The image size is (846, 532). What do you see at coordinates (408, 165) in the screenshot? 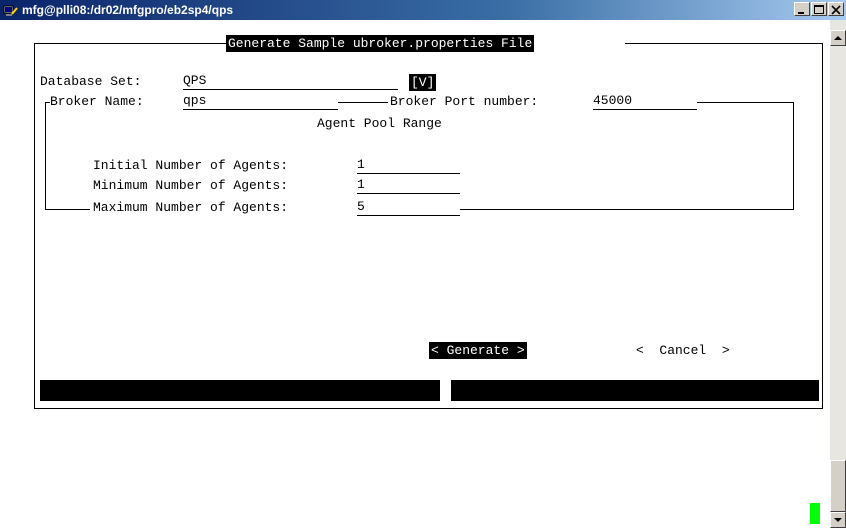
I see `initial-agents-field: 1` at bounding box center [408, 165].